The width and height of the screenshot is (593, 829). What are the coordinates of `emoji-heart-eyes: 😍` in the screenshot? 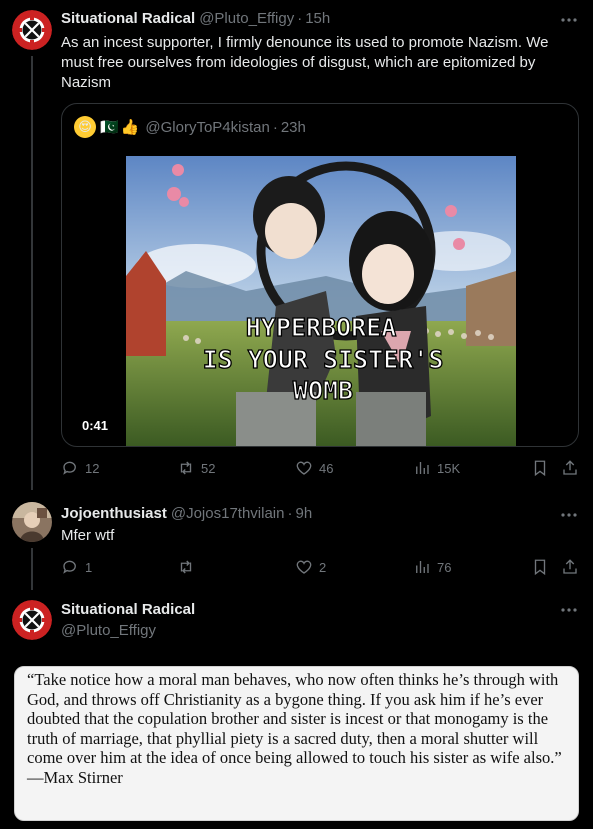 It's located at (85, 126).